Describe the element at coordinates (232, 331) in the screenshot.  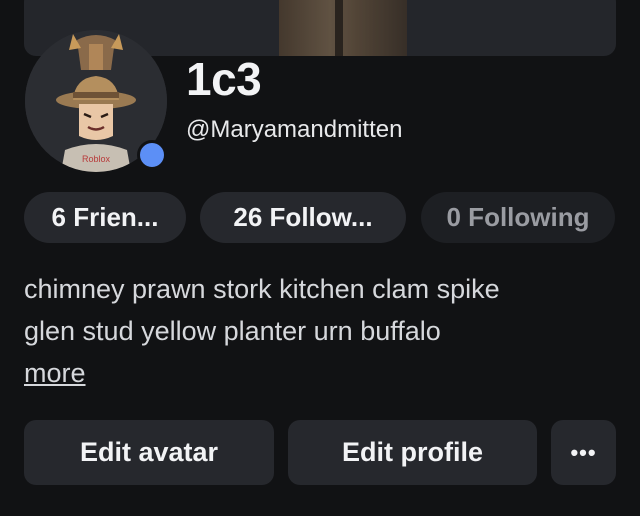
I see `bio-line: glen stud yellow planter urn buffalo` at that location.